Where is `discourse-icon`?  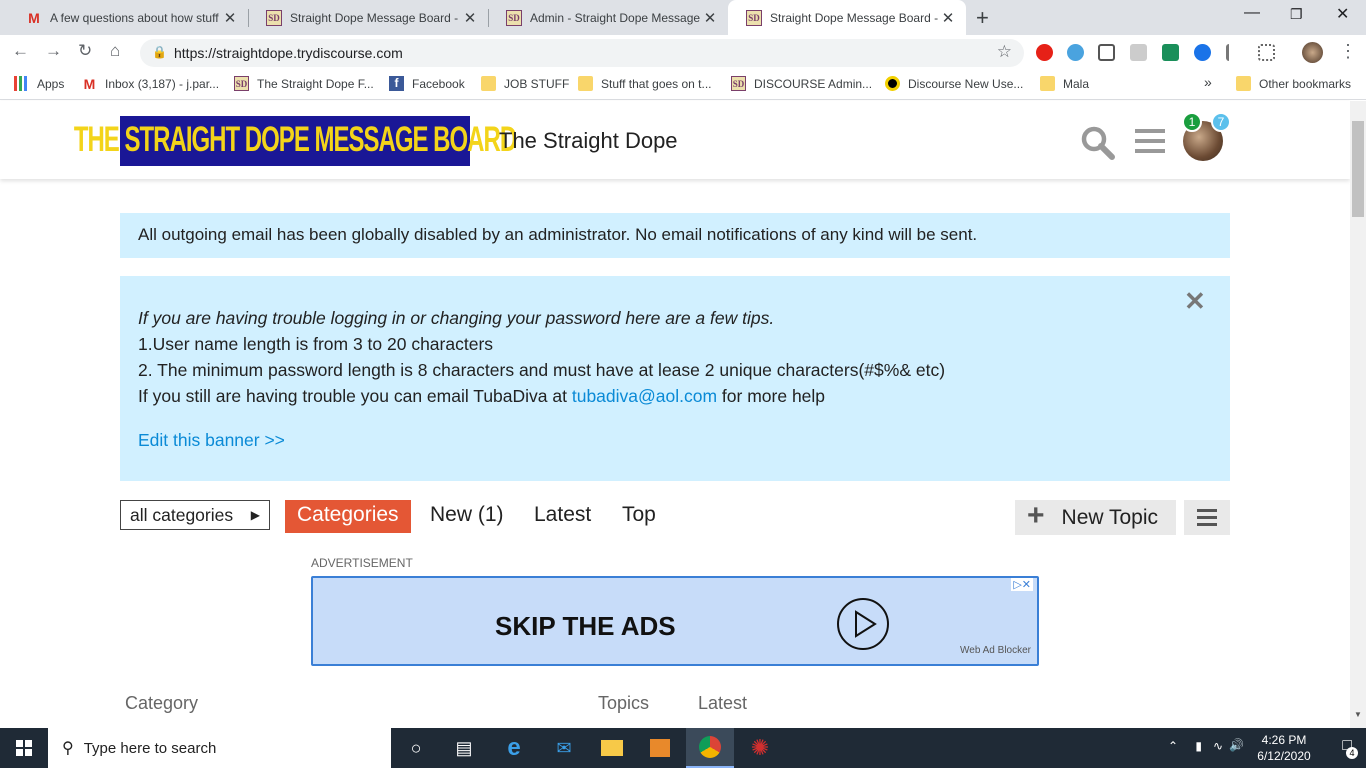 discourse-icon is located at coordinates (892, 83).